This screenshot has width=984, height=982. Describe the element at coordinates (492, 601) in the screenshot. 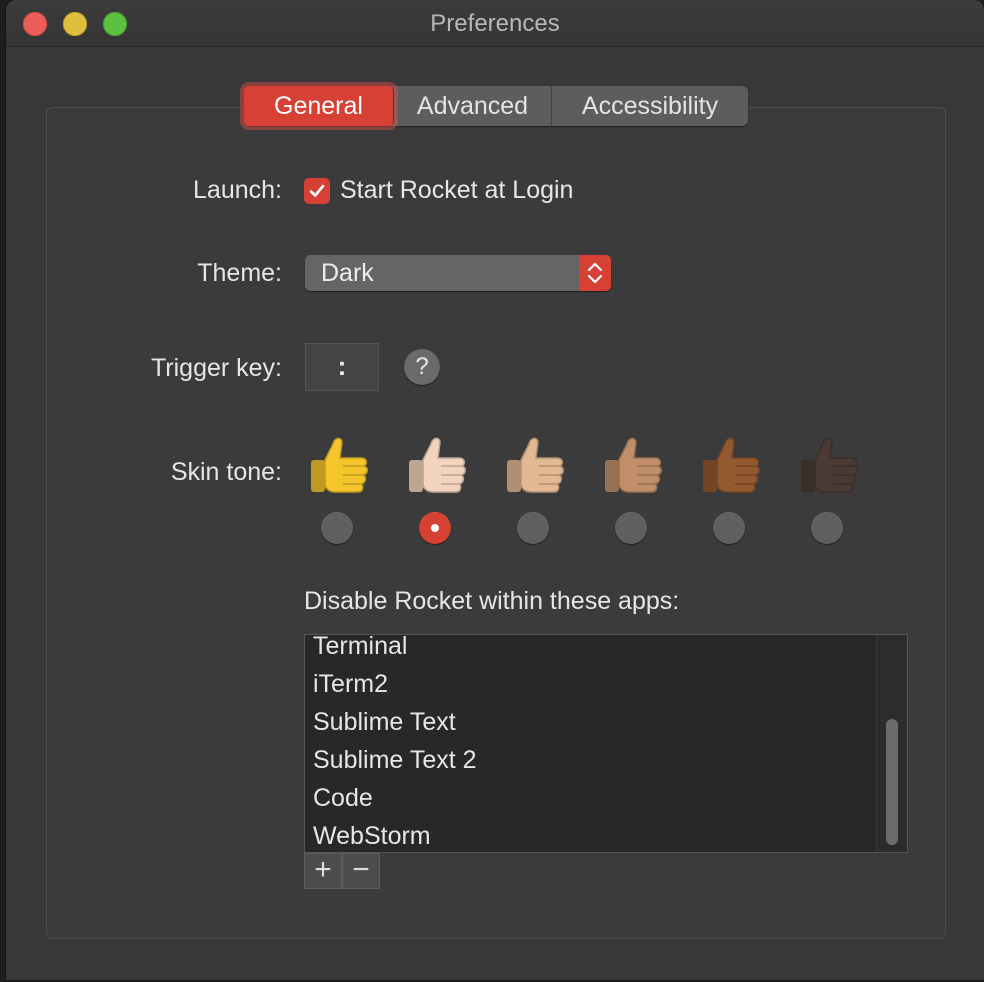

I see `disabled-apps-label: Disable Rocket within these apps:` at that location.